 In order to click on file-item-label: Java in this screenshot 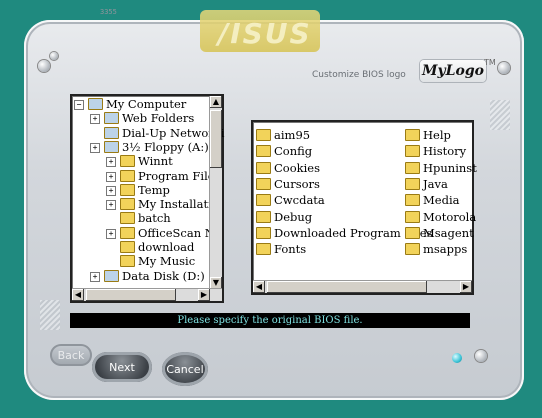, I will do `click(435, 183)`.